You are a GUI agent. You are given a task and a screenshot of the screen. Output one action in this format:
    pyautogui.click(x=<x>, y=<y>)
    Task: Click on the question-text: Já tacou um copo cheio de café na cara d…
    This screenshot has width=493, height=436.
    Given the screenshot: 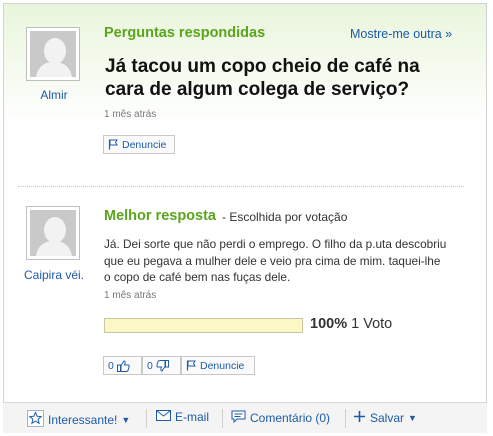 What is the action you would take?
    pyautogui.click(x=262, y=78)
    